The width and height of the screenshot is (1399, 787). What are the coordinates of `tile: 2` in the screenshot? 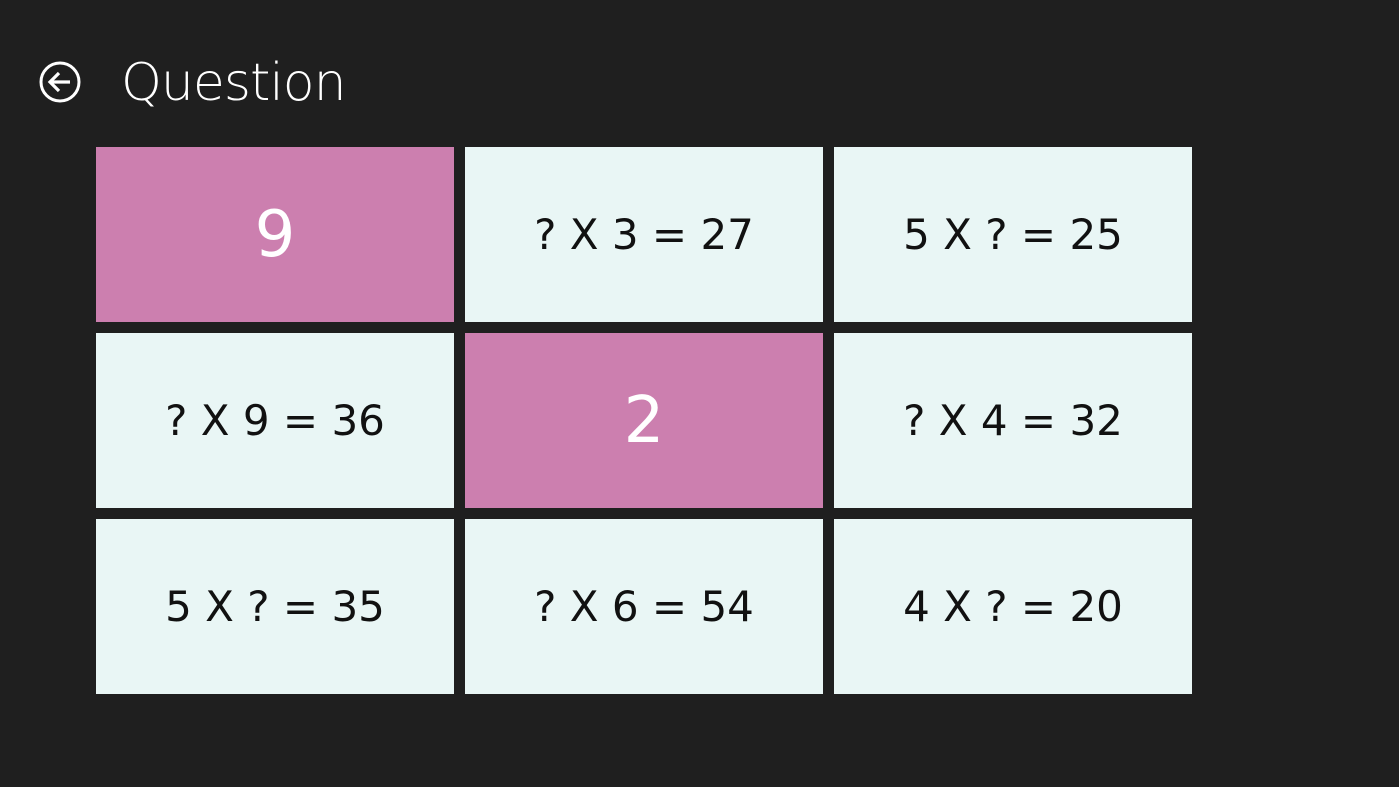 It's located at (644, 420).